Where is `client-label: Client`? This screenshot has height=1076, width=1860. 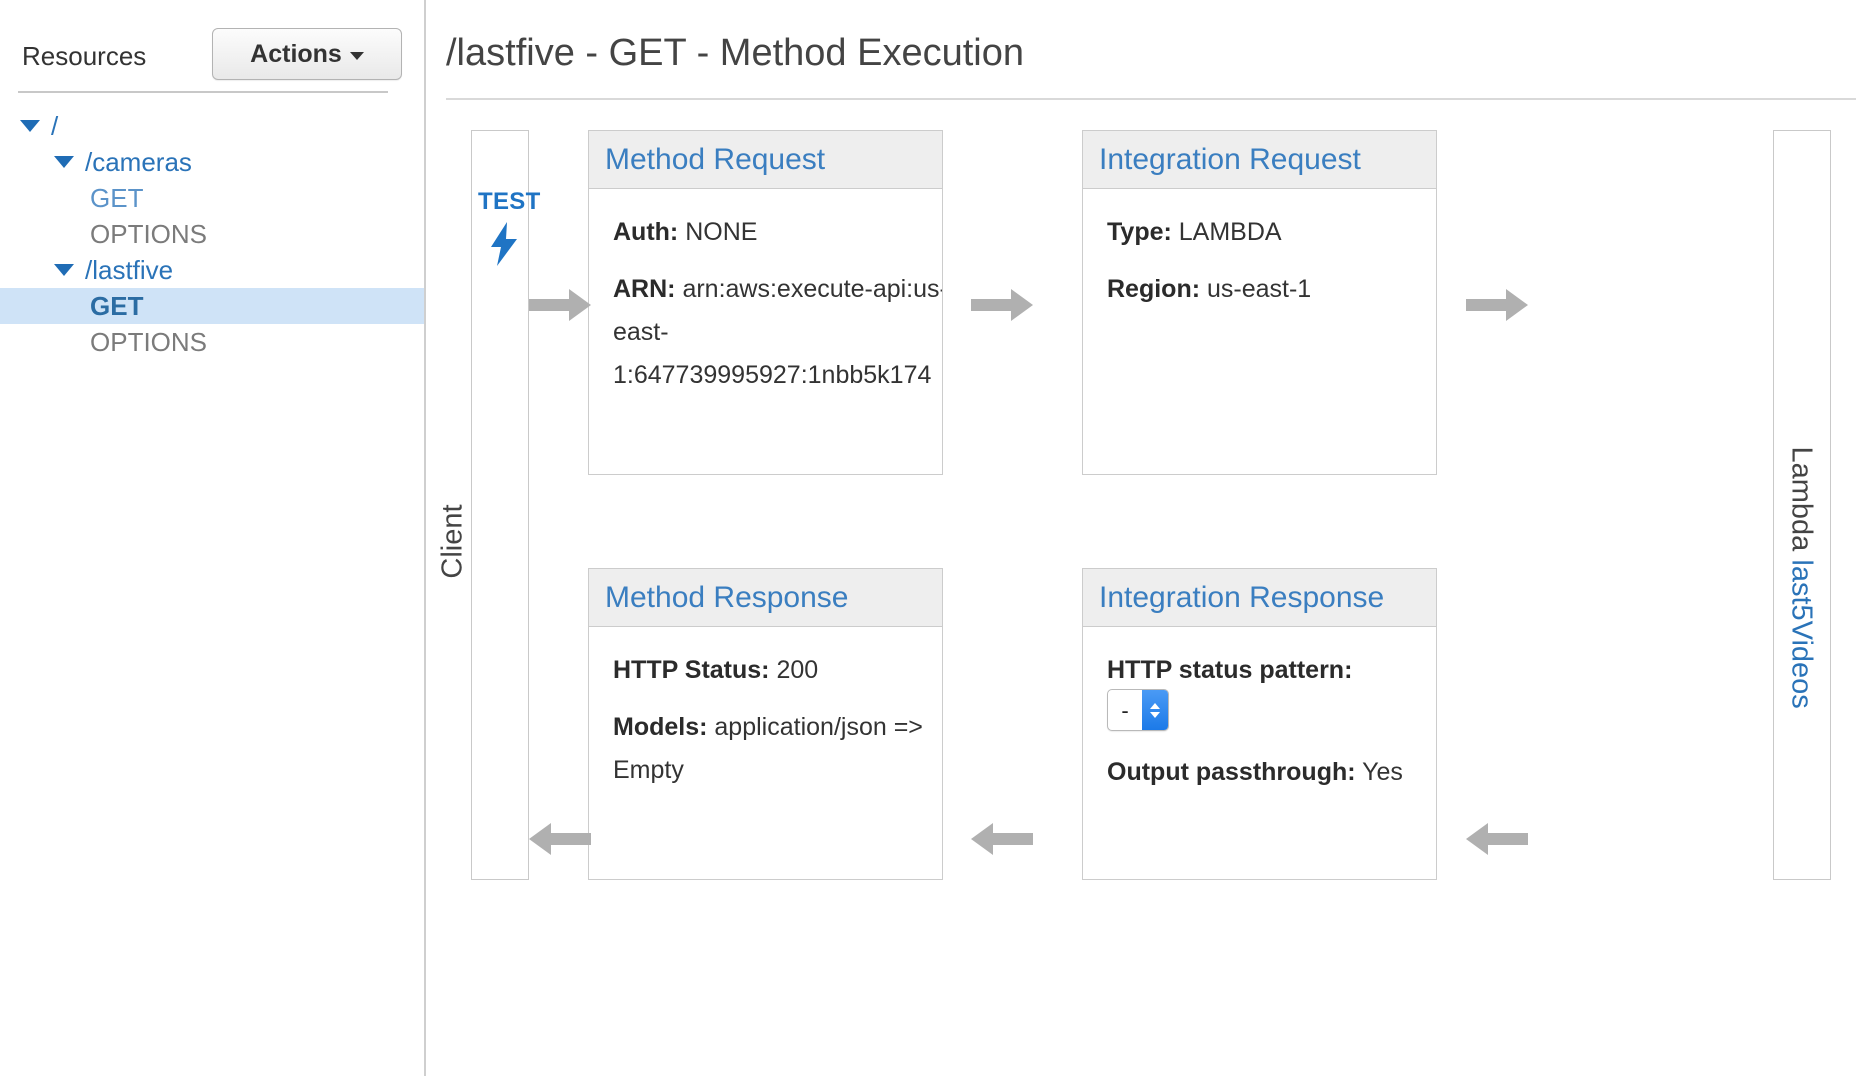
client-label: Client is located at coordinates (452, 541).